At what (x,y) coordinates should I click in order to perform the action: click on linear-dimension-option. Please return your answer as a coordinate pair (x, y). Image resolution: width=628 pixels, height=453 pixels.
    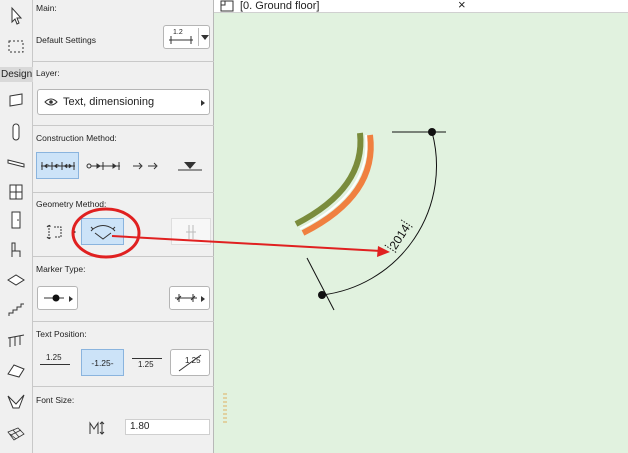
    Looking at the image, I should click on (57, 165).